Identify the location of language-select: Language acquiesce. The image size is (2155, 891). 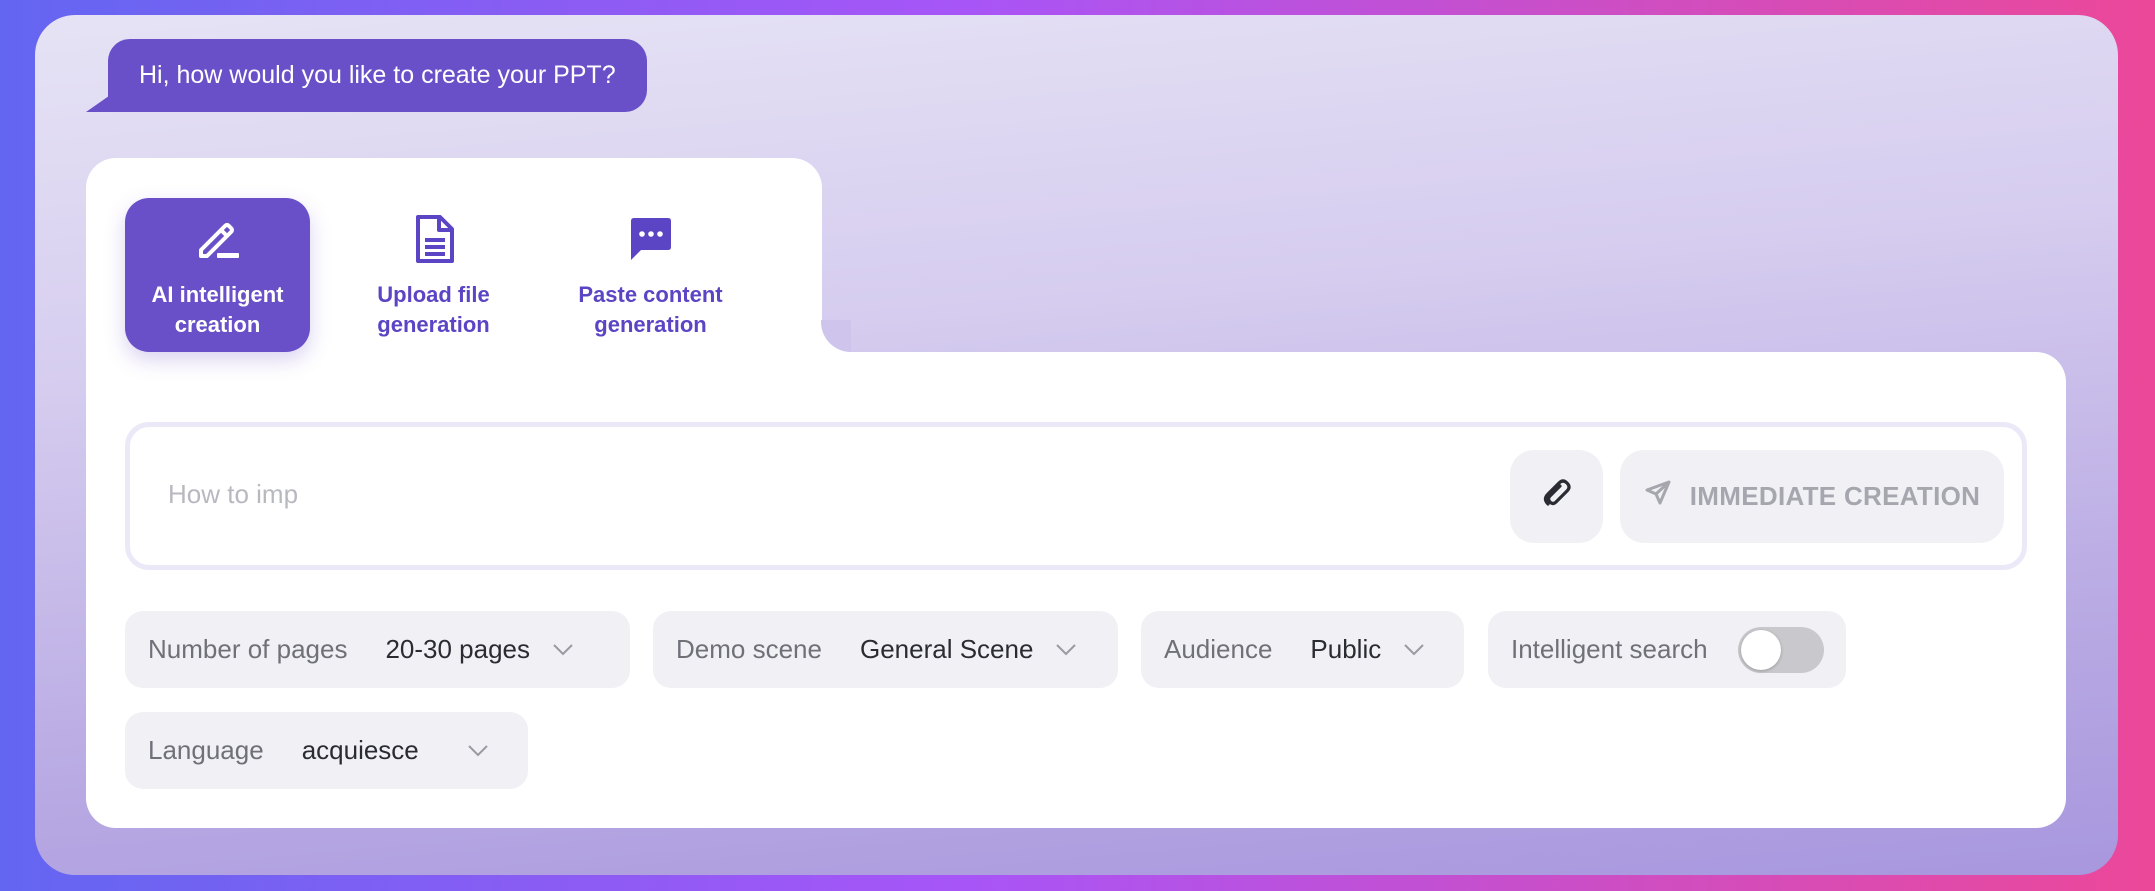
(326, 750).